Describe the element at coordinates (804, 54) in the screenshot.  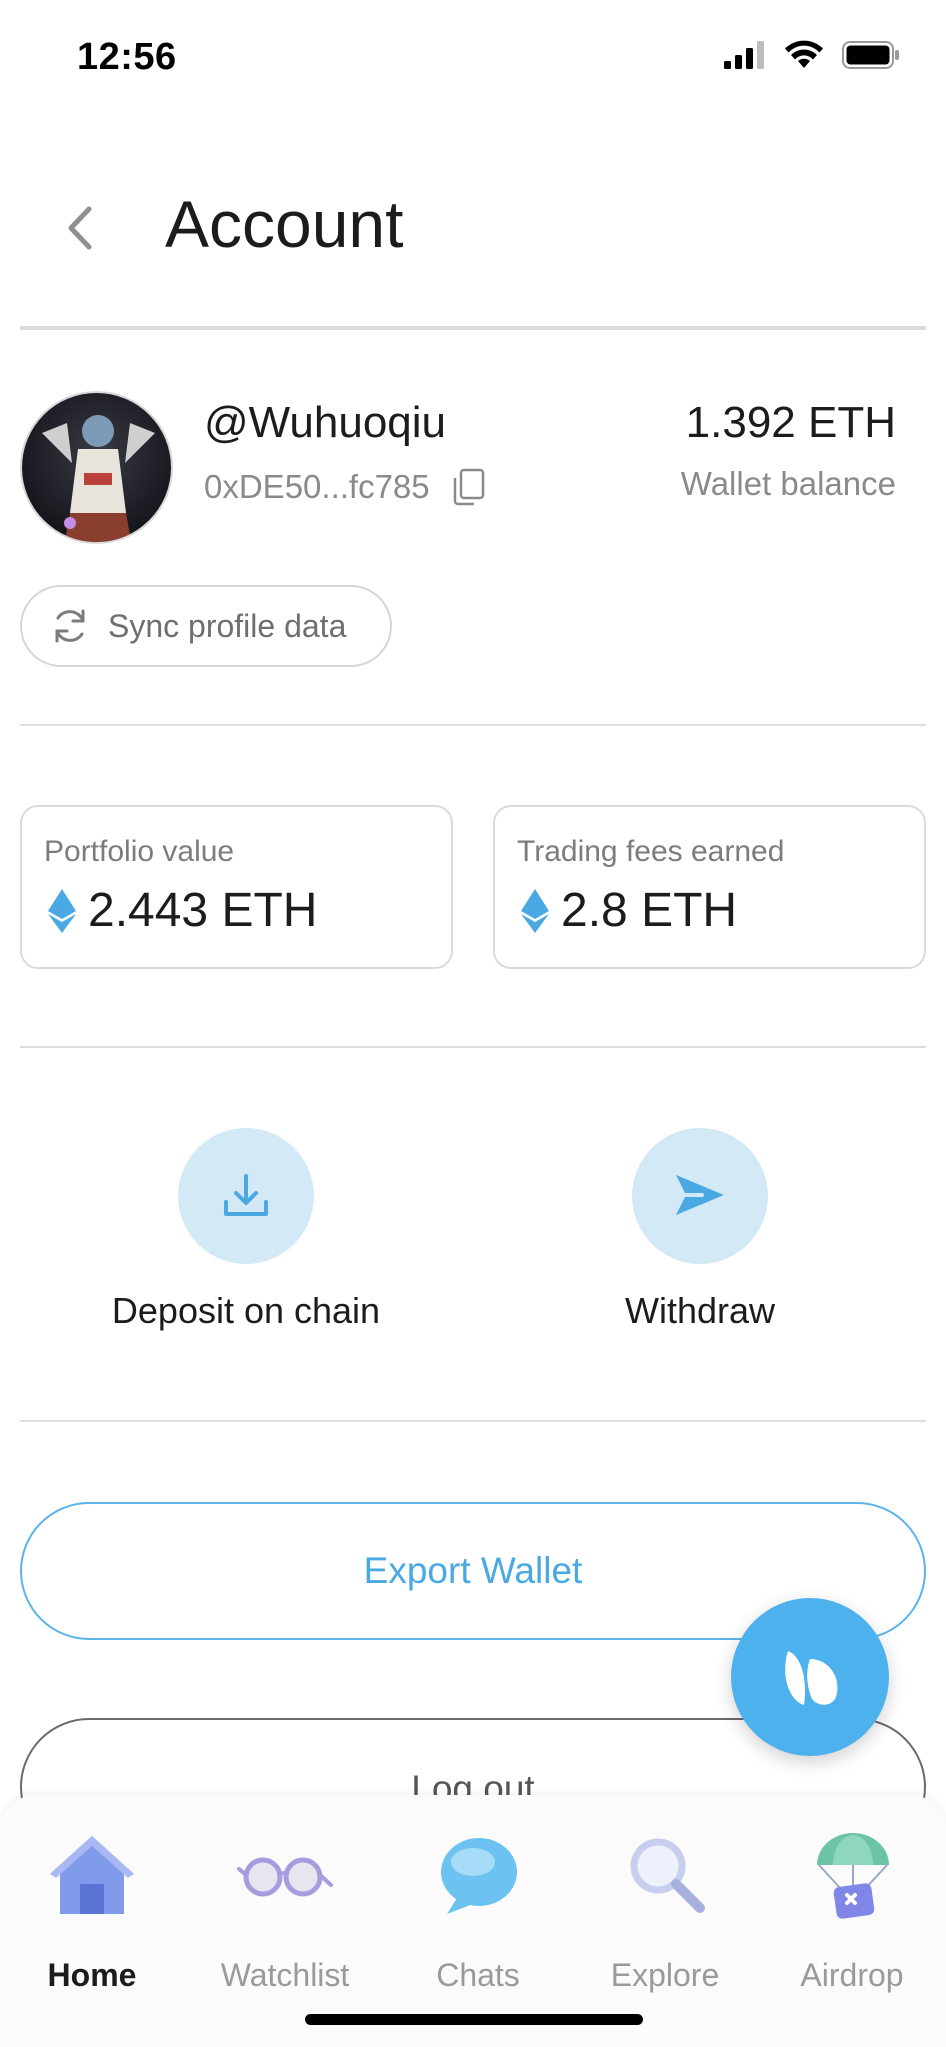
I see `wifi-icon` at that location.